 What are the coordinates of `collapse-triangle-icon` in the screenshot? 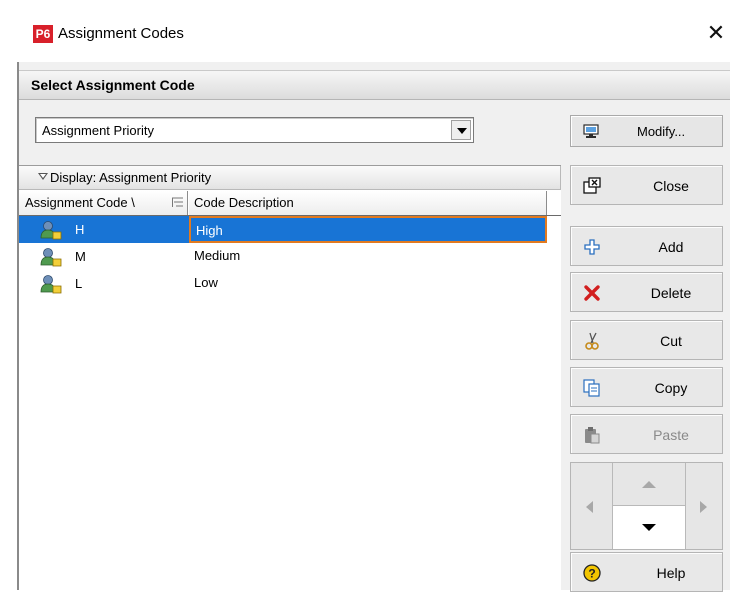 It's located at (43, 176).